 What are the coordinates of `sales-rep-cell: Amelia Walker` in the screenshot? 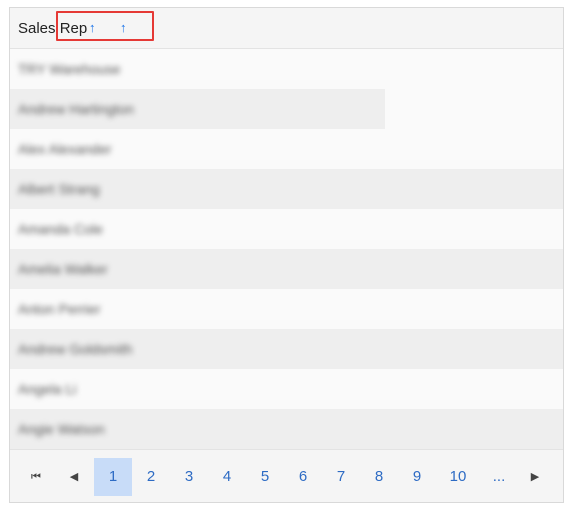 It's located at (63, 269).